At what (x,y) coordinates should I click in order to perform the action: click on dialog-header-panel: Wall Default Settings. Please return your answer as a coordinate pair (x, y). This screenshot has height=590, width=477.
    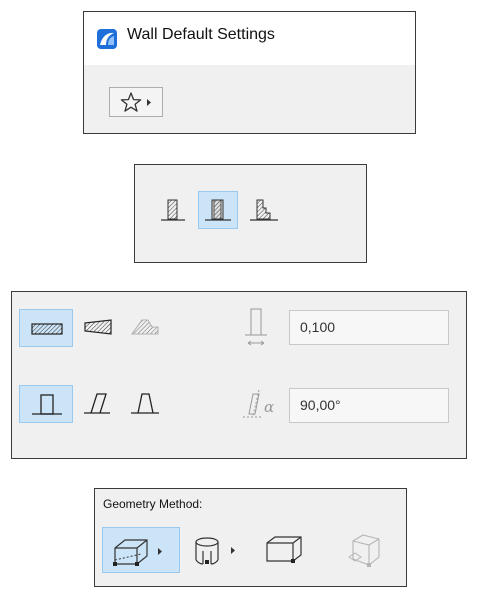
    Looking at the image, I should click on (249, 72).